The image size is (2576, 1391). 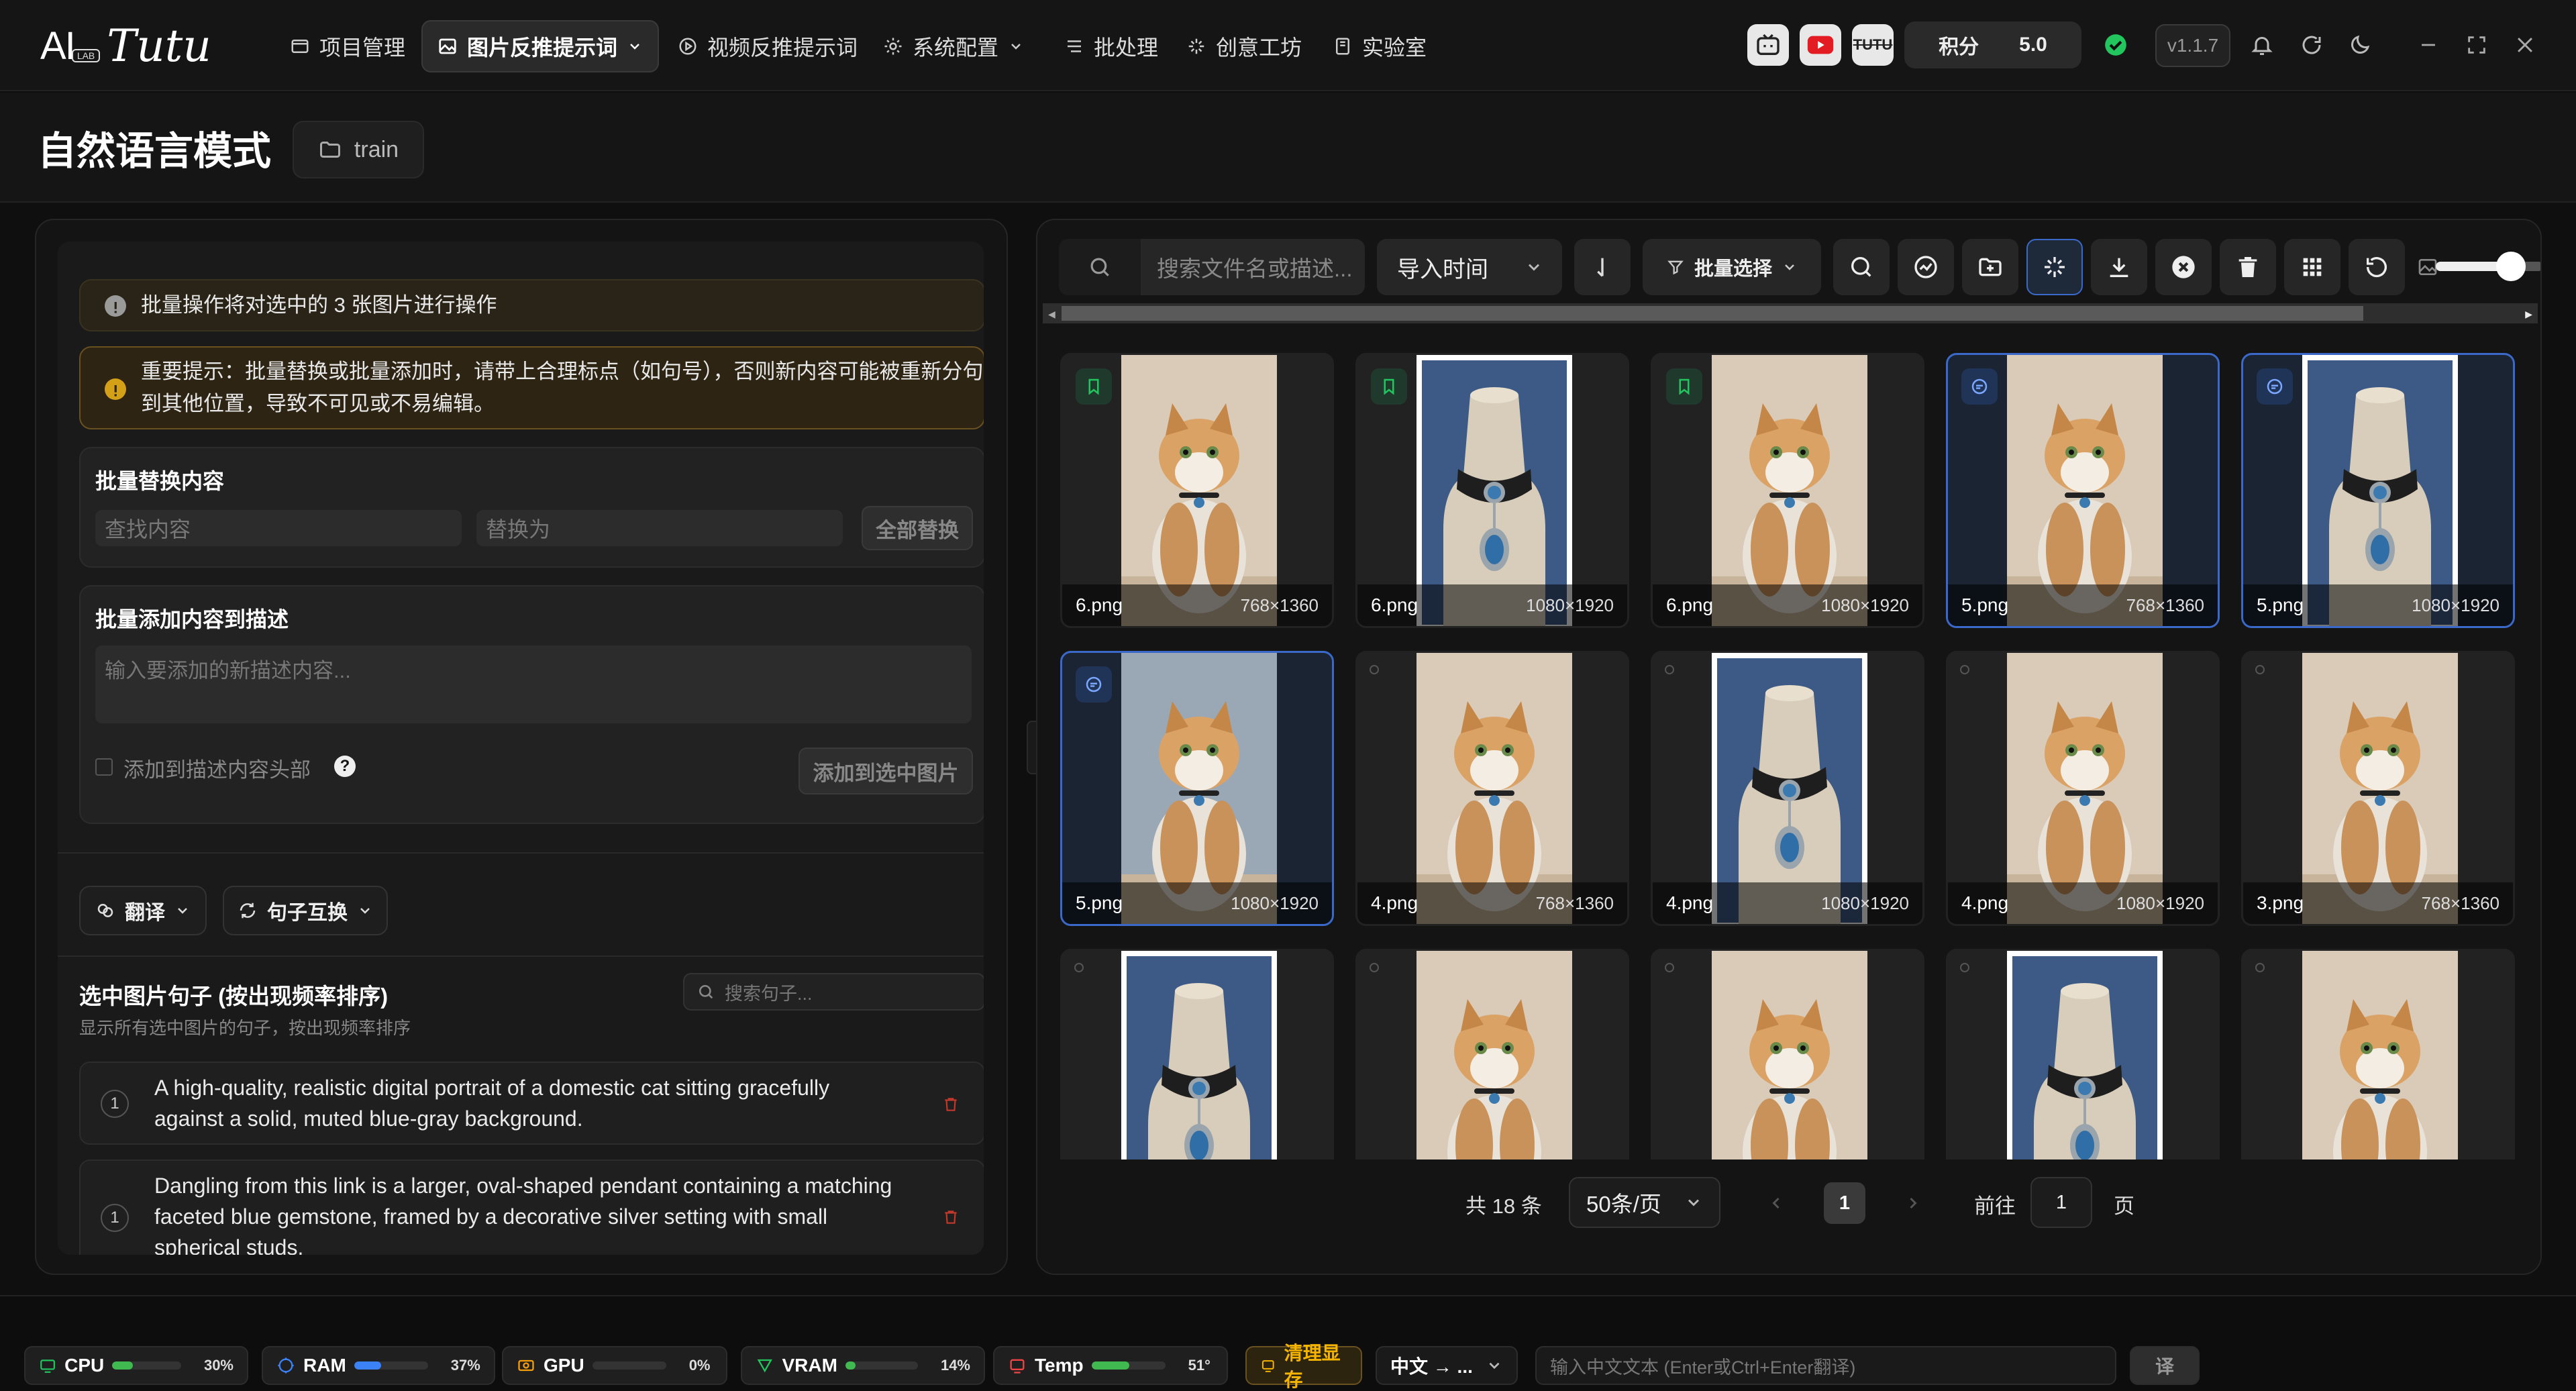 I want to click on nav-system-config: 系统配置, so click(x=953, y=46).